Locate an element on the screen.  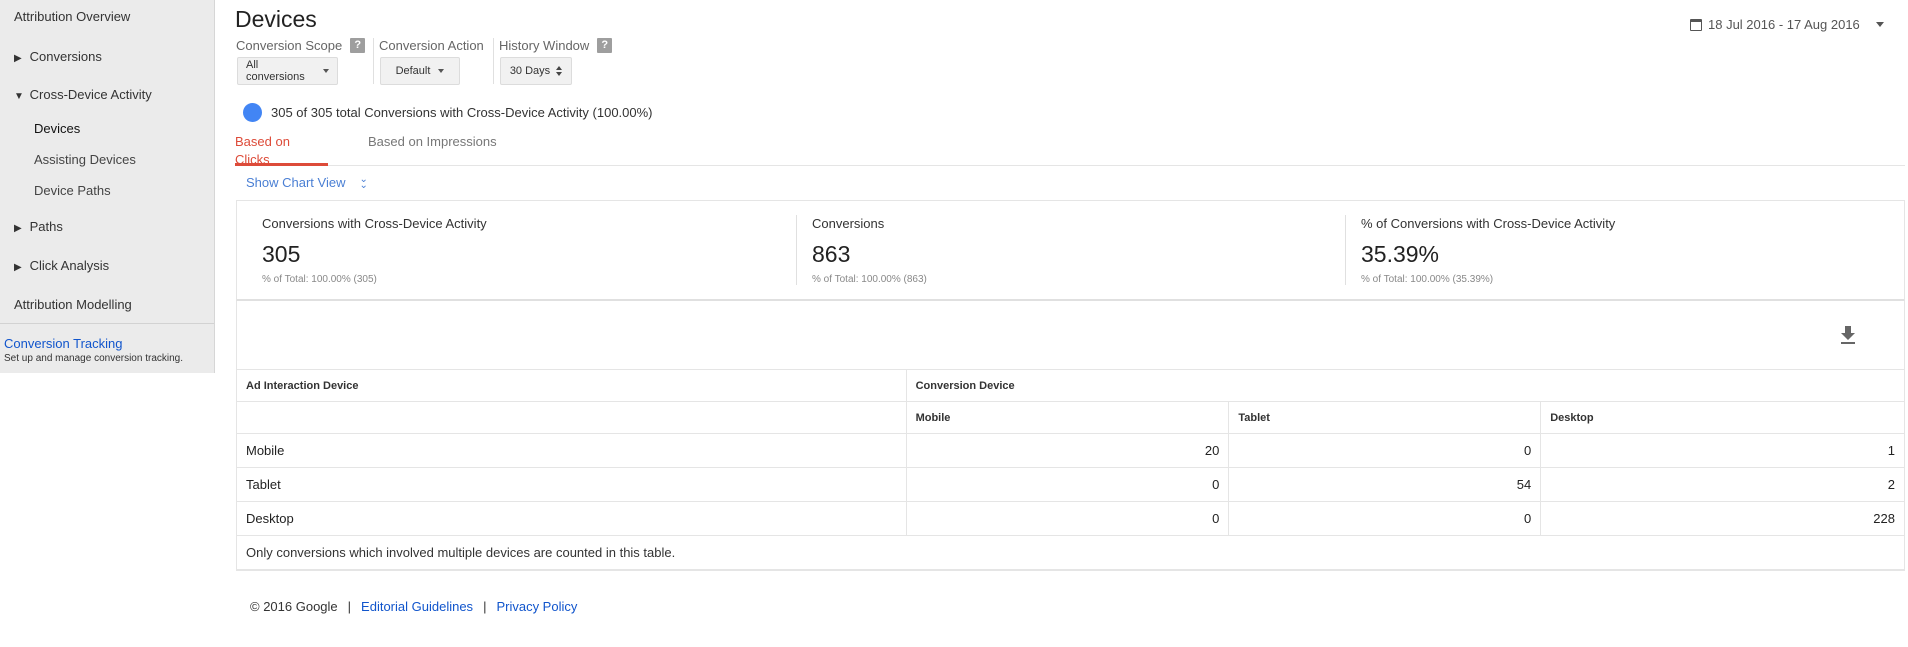
tab-bar: Based on Clicks Based on Impressions is located at coordinates (1070, 150).